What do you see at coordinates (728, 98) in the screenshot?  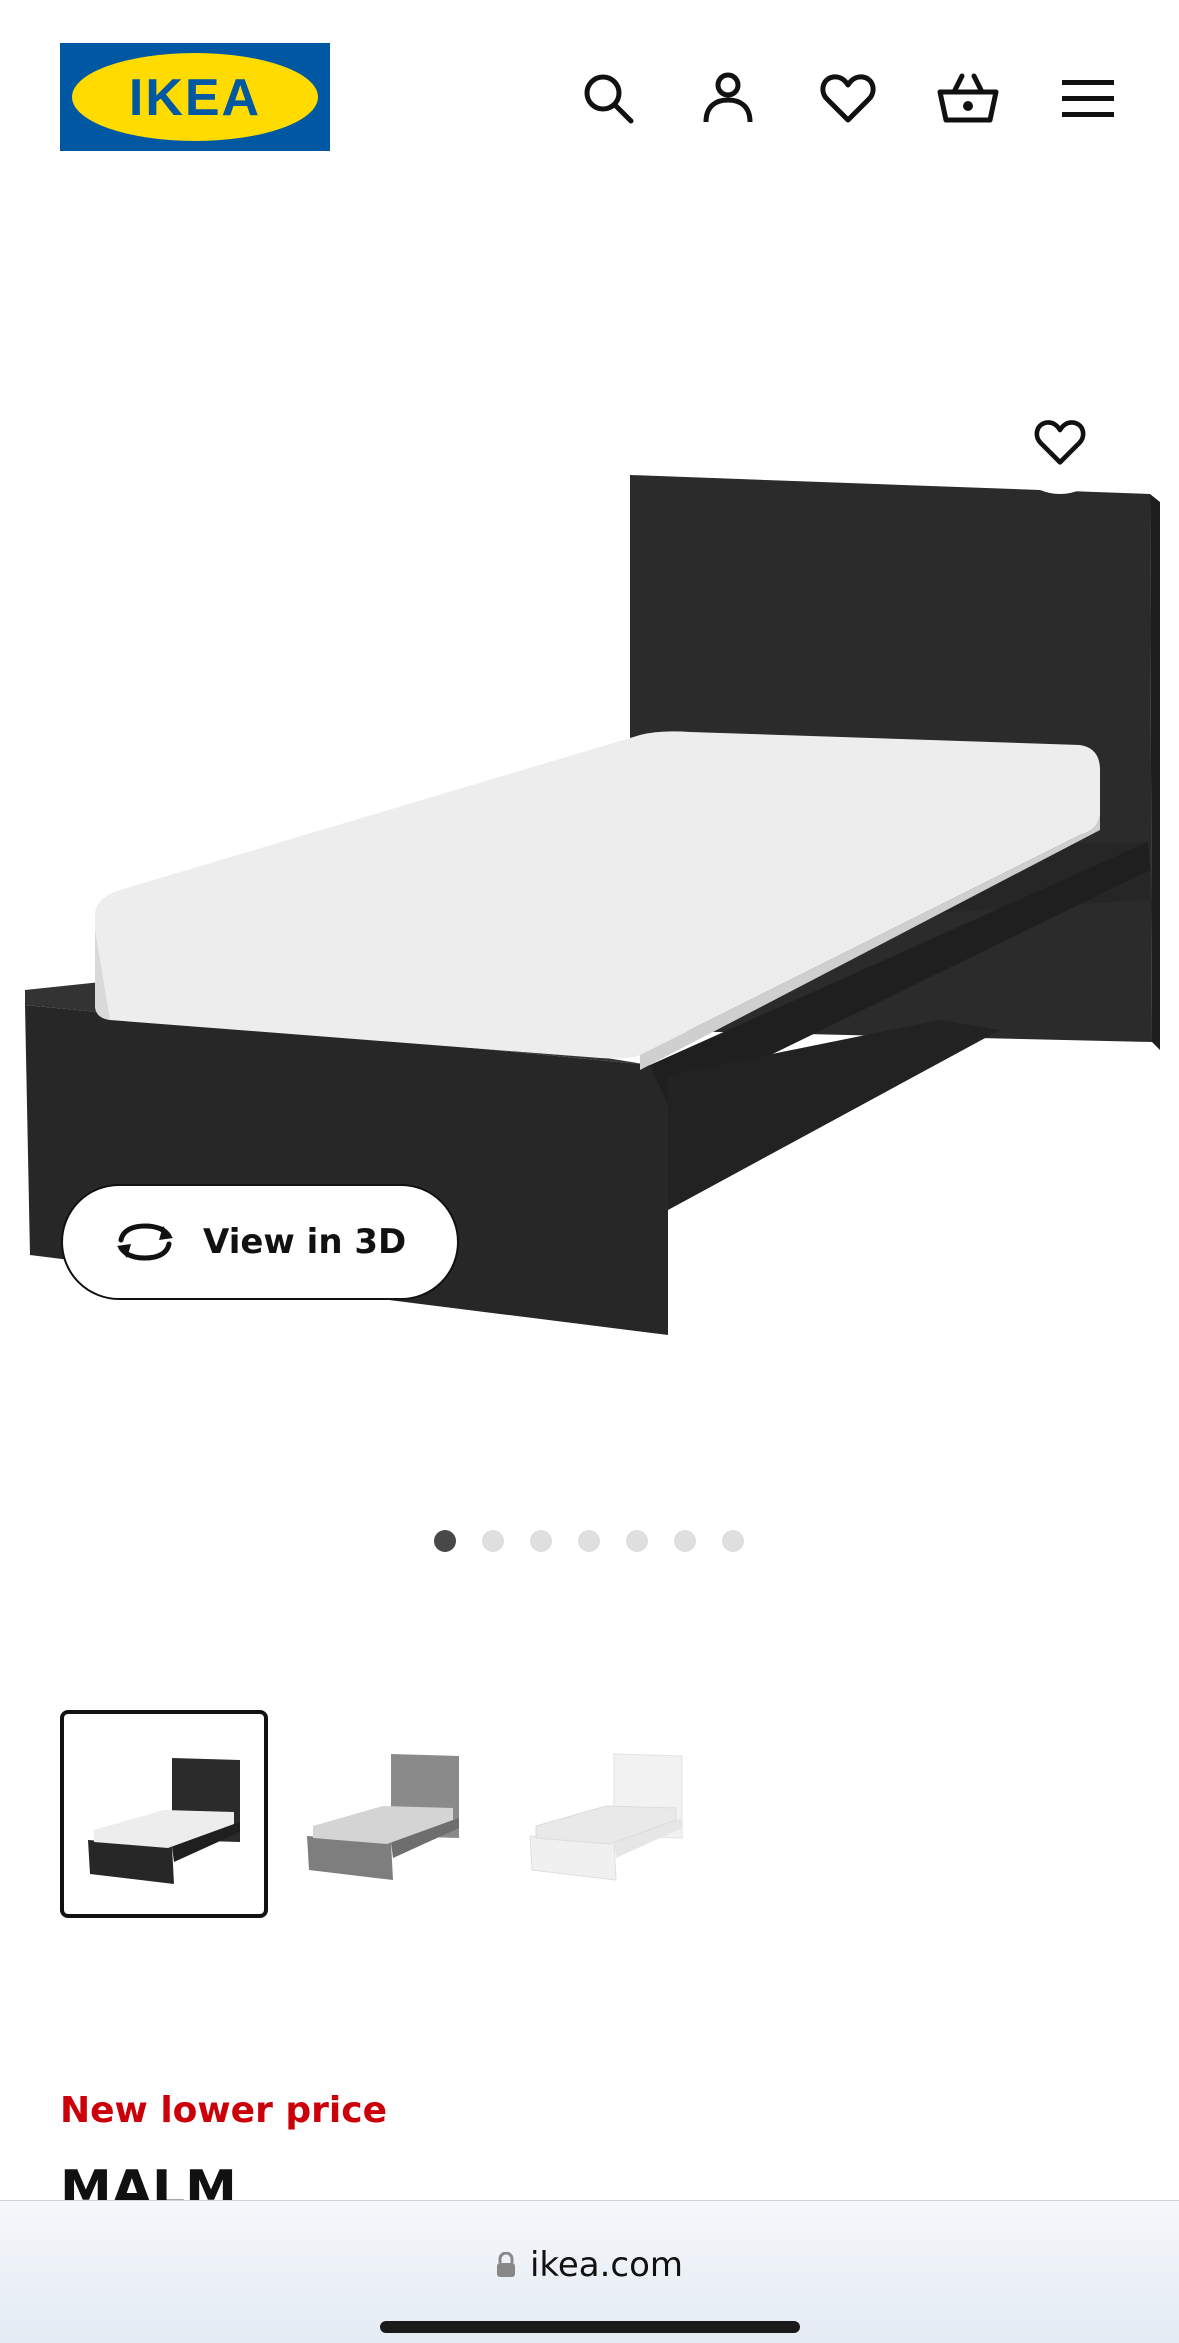 I see `account-icon` at bounding box center [728, 98].